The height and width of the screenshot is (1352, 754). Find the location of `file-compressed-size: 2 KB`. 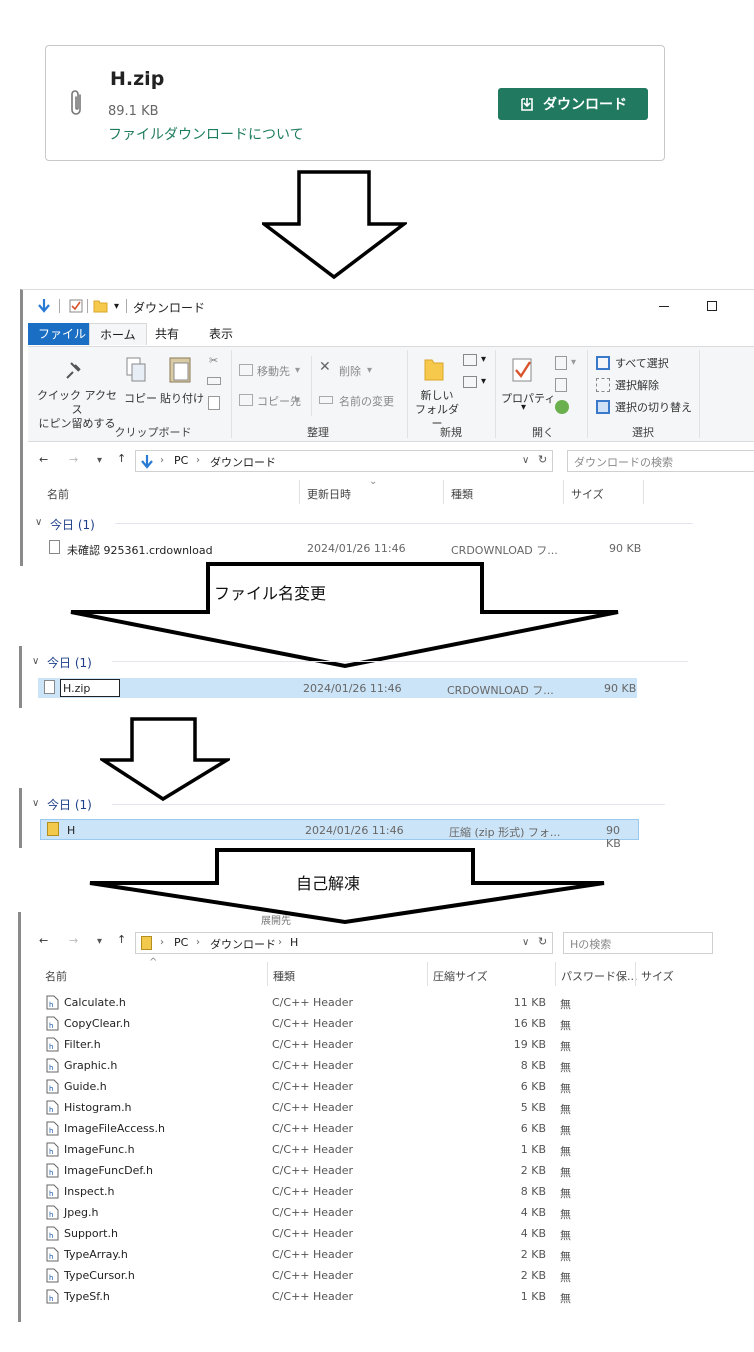

file-compressed-size: 2 KB is located at coordinates (533, 1170).